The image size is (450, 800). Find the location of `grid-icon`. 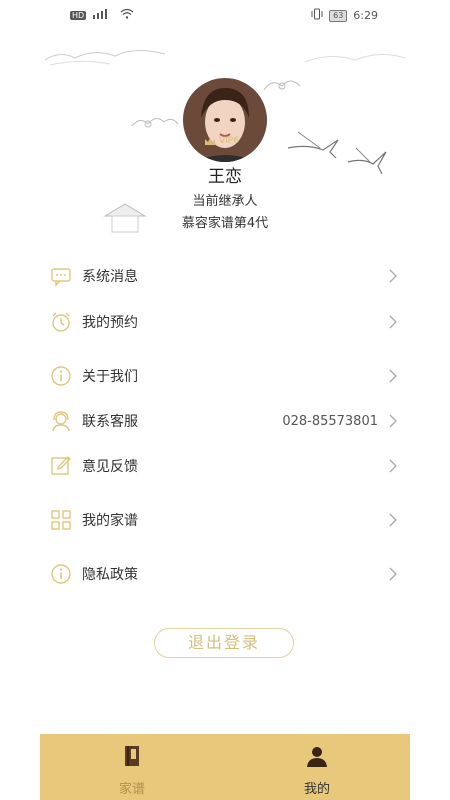

grid-icon is located at coordinates (61, 520).